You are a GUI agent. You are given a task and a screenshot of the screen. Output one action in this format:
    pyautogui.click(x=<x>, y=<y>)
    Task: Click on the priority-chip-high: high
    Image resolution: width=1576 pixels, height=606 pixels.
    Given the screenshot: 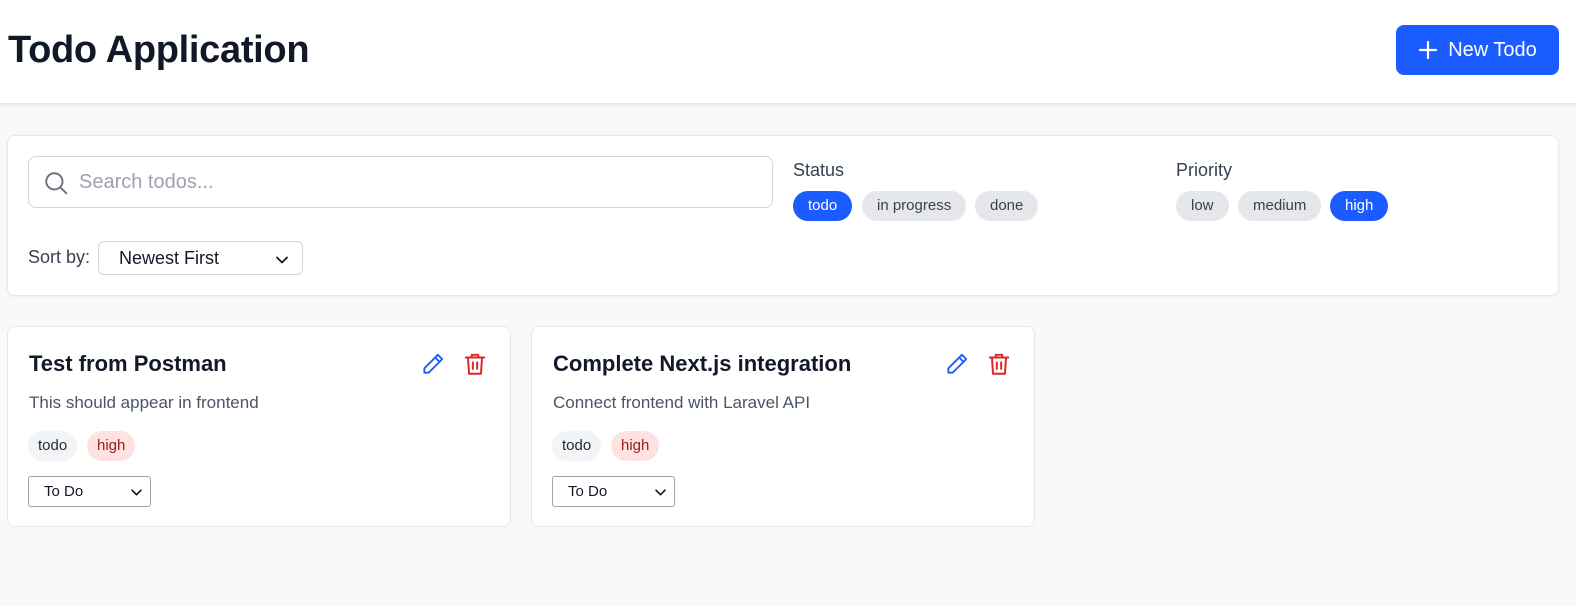 What is the action you would take?
    pyautogui.click(x=1359, y=206)
    